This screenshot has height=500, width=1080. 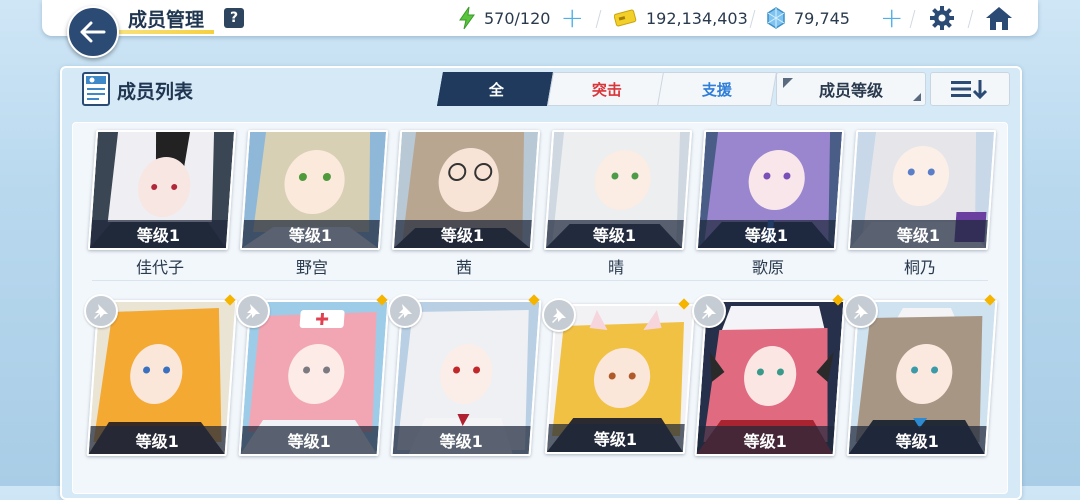 I want to click on sort-label: 成员等级, so click(x=850, y=90).